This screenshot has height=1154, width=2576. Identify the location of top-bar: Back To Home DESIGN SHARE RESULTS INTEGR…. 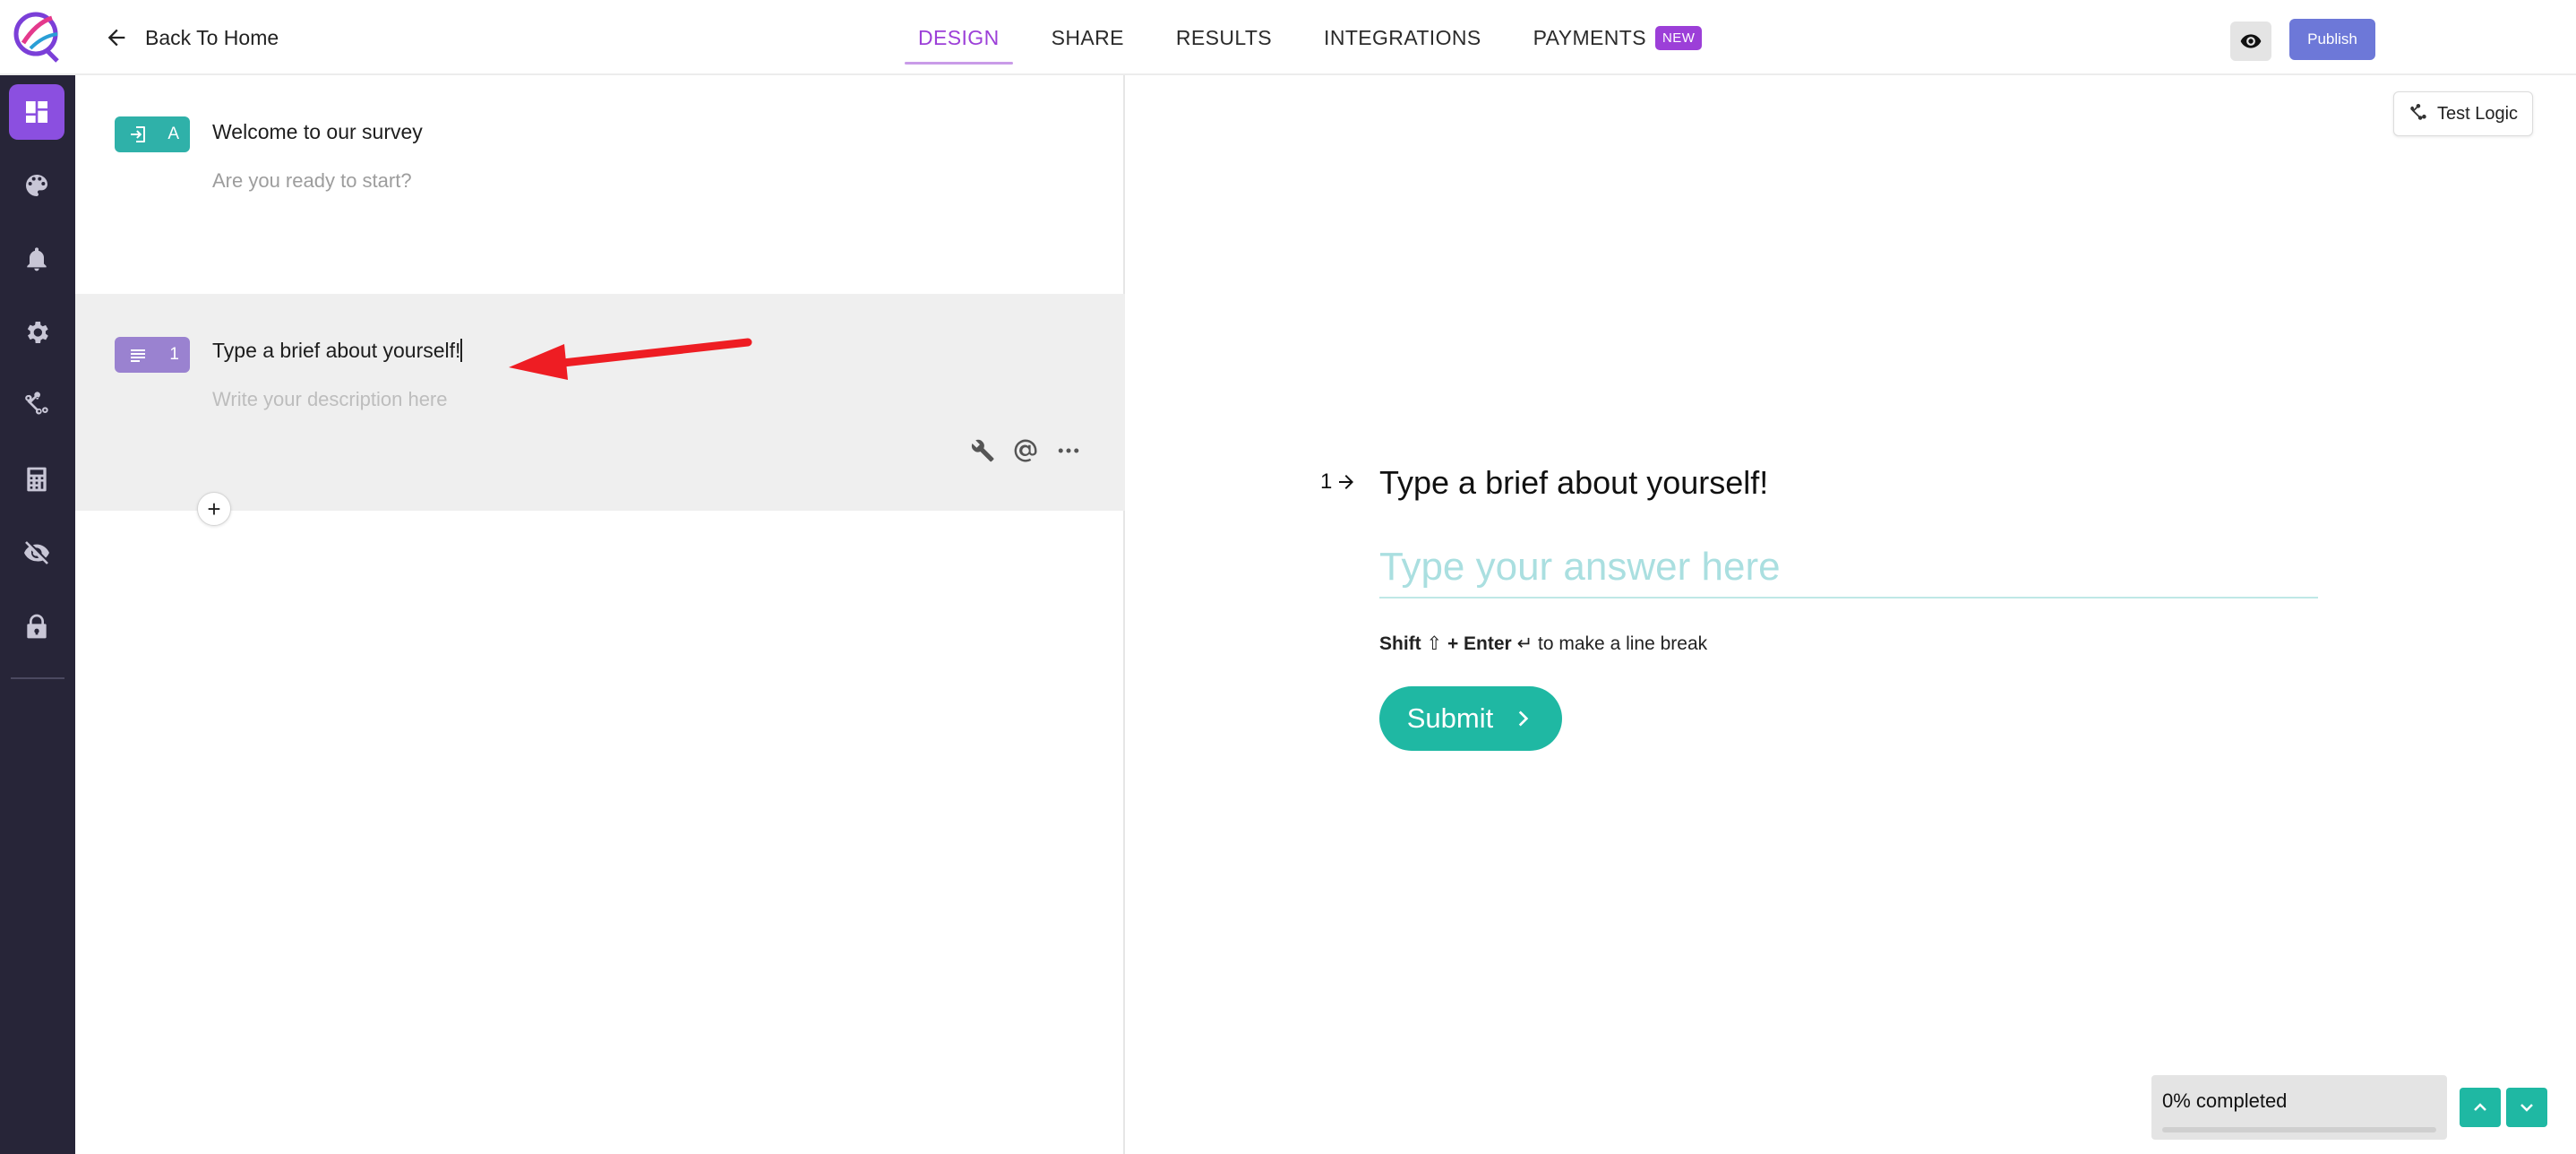
(1288, 37).